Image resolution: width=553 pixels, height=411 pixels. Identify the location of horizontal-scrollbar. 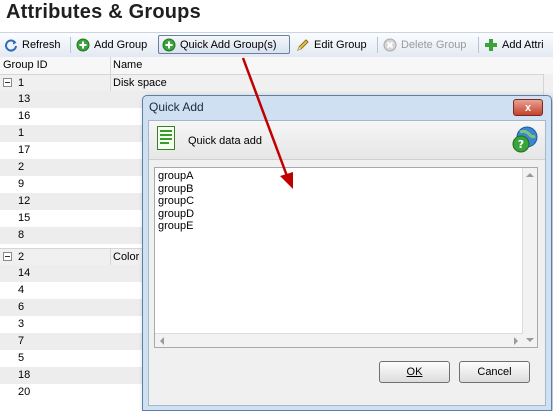
(339, 340).